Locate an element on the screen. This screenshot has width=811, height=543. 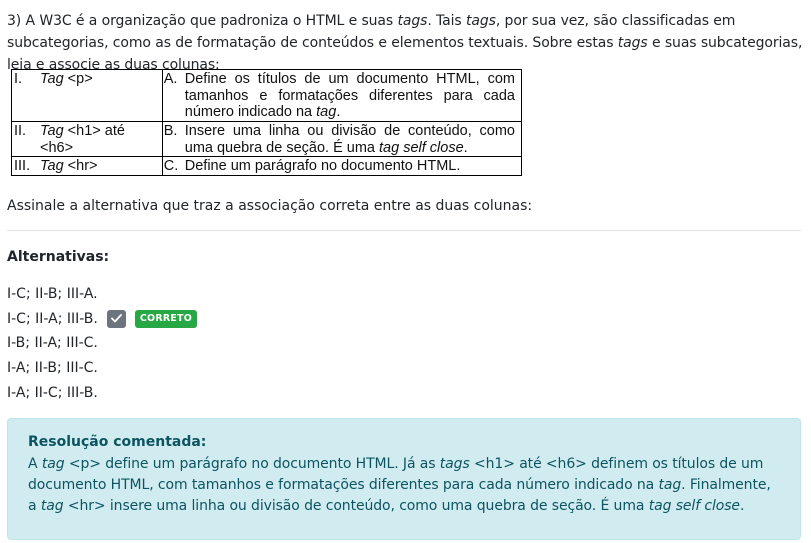
column-1-number: I. is located at coordinates (18, 79).